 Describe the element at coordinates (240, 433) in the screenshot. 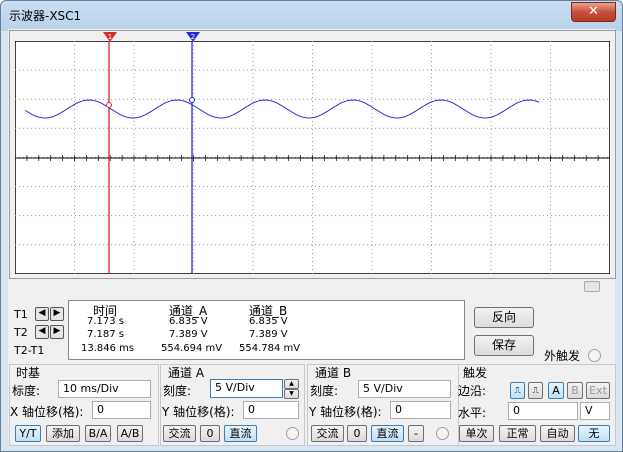

I see `channel-a-dc-button: 直流` at that location.